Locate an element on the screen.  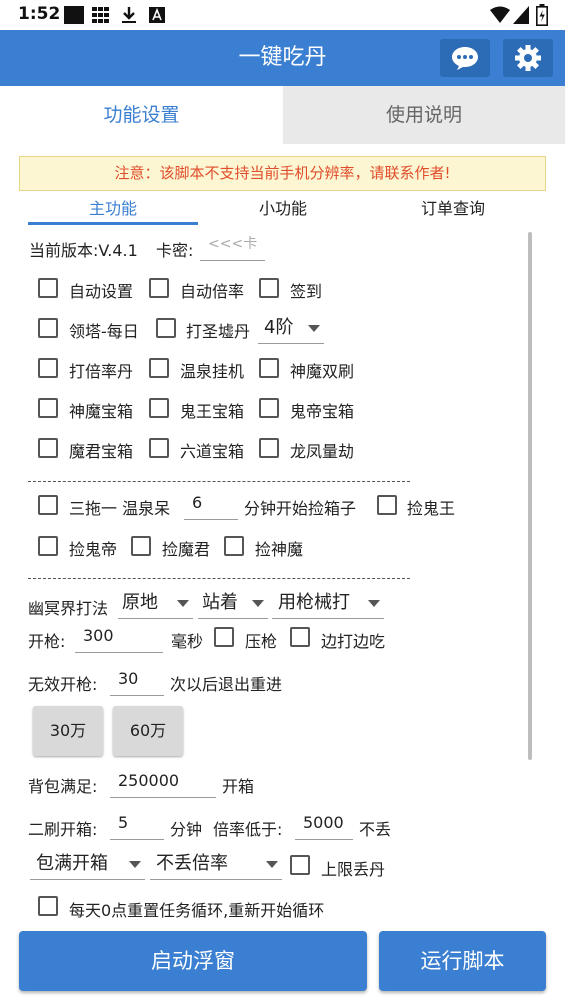
dragon-phoenix-label: 龙凤量劫 is located at coordinates (322, 451).